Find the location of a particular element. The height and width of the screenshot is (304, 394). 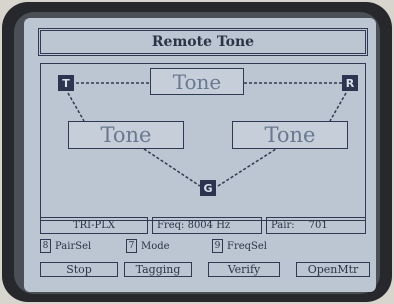

link-r-right is located at coordinates (338, 107).